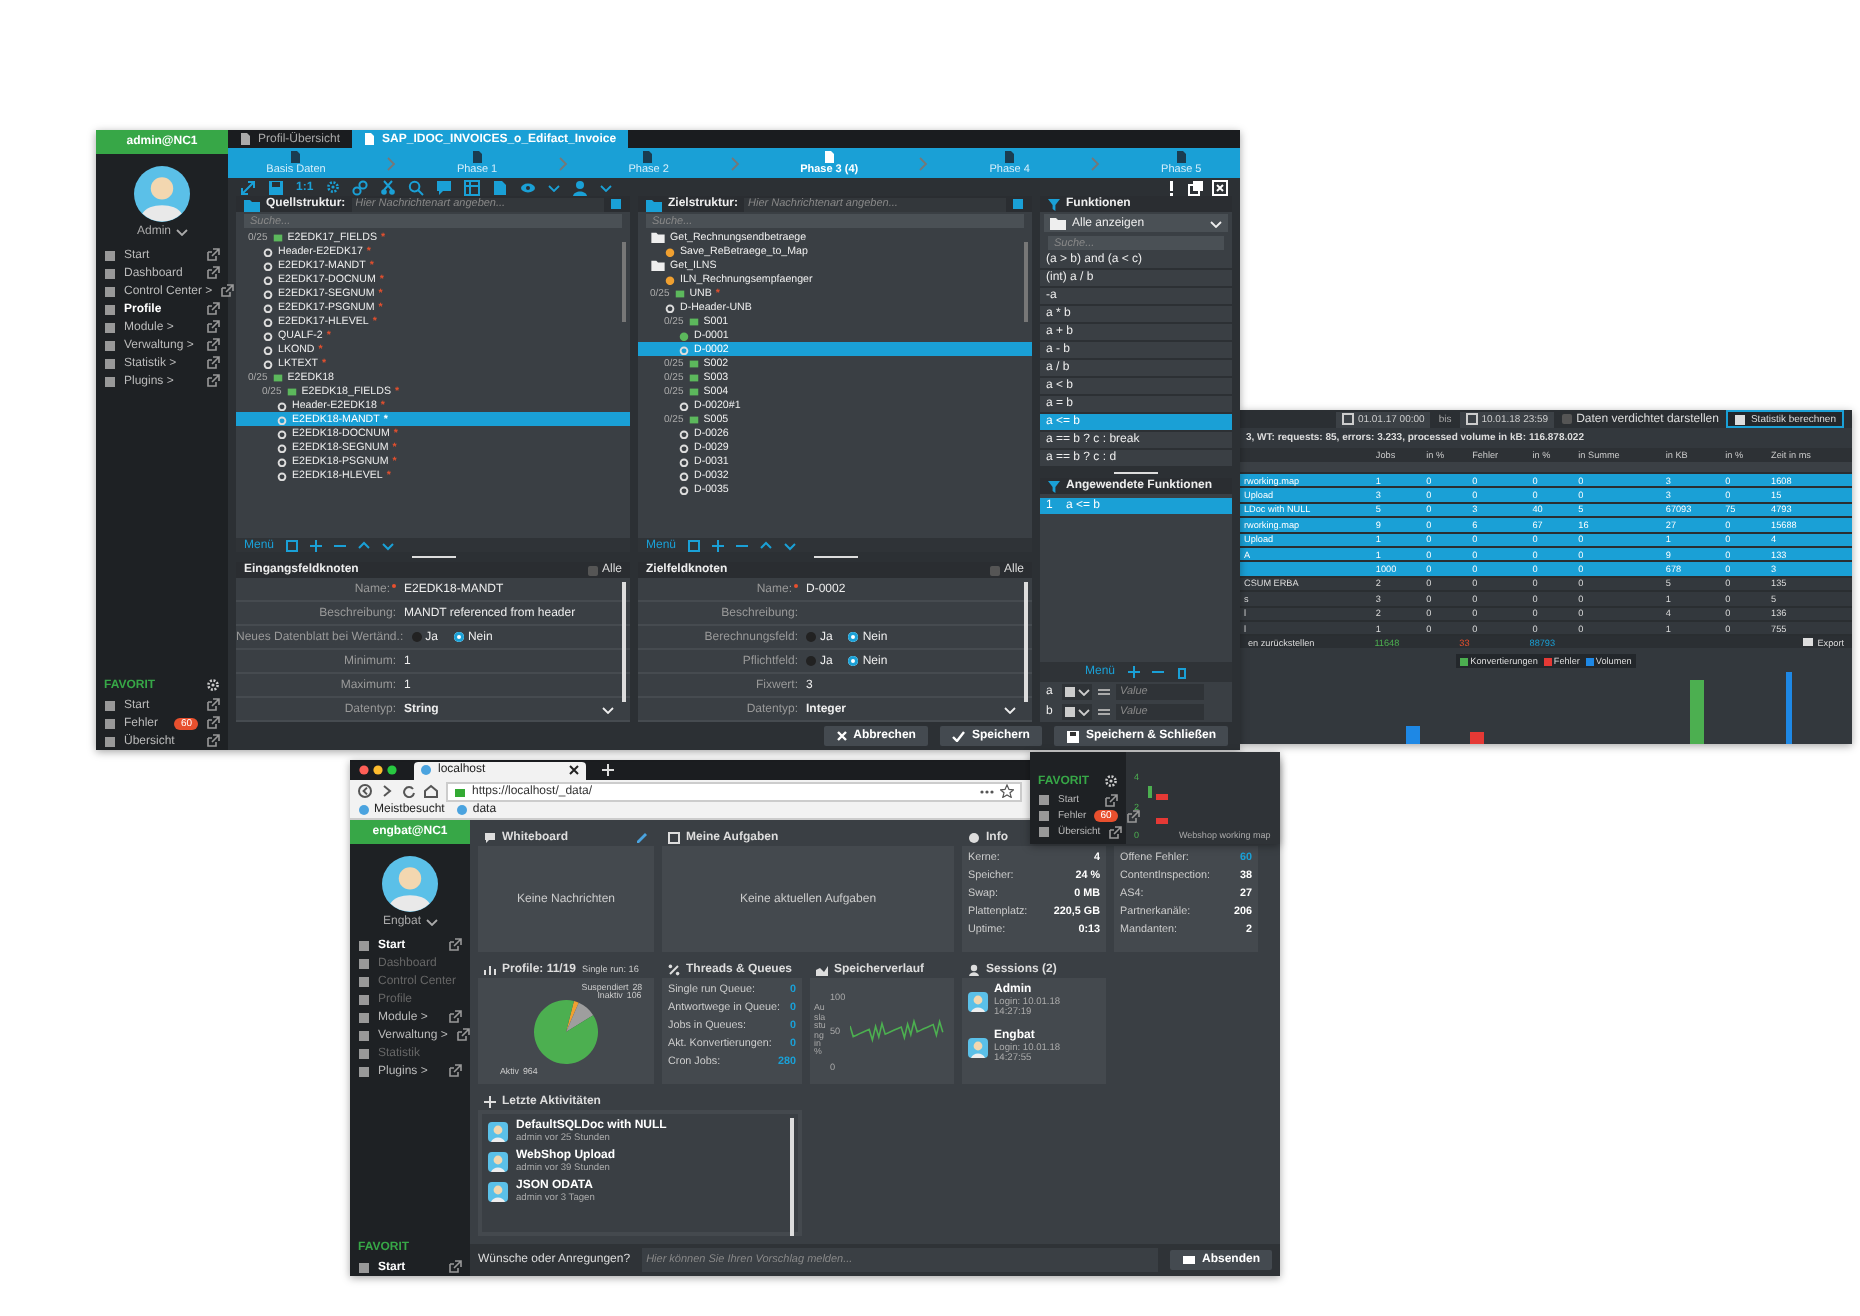  Describe the element at coordinates (822, 969) in the screenshot. I see `area-chart-icon` at that location.